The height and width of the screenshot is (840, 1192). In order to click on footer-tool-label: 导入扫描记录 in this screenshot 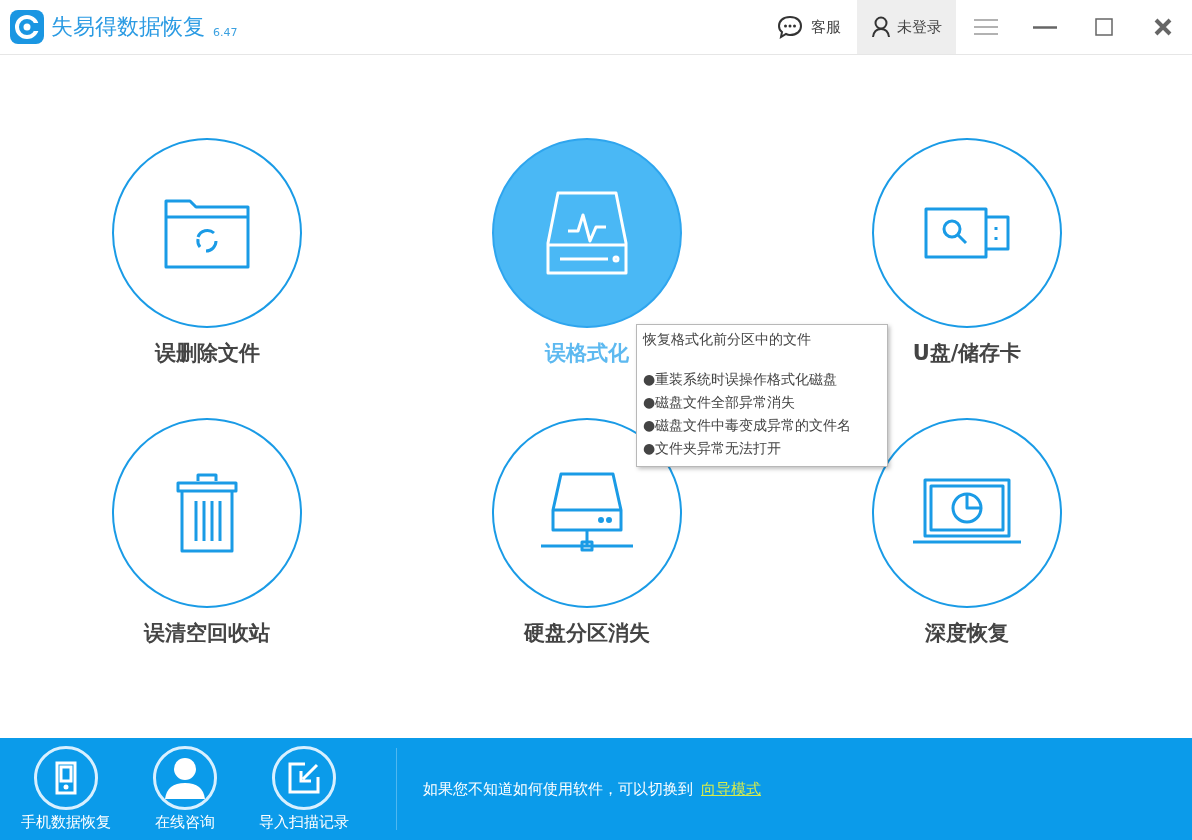, I will do `click(303, 822)`.